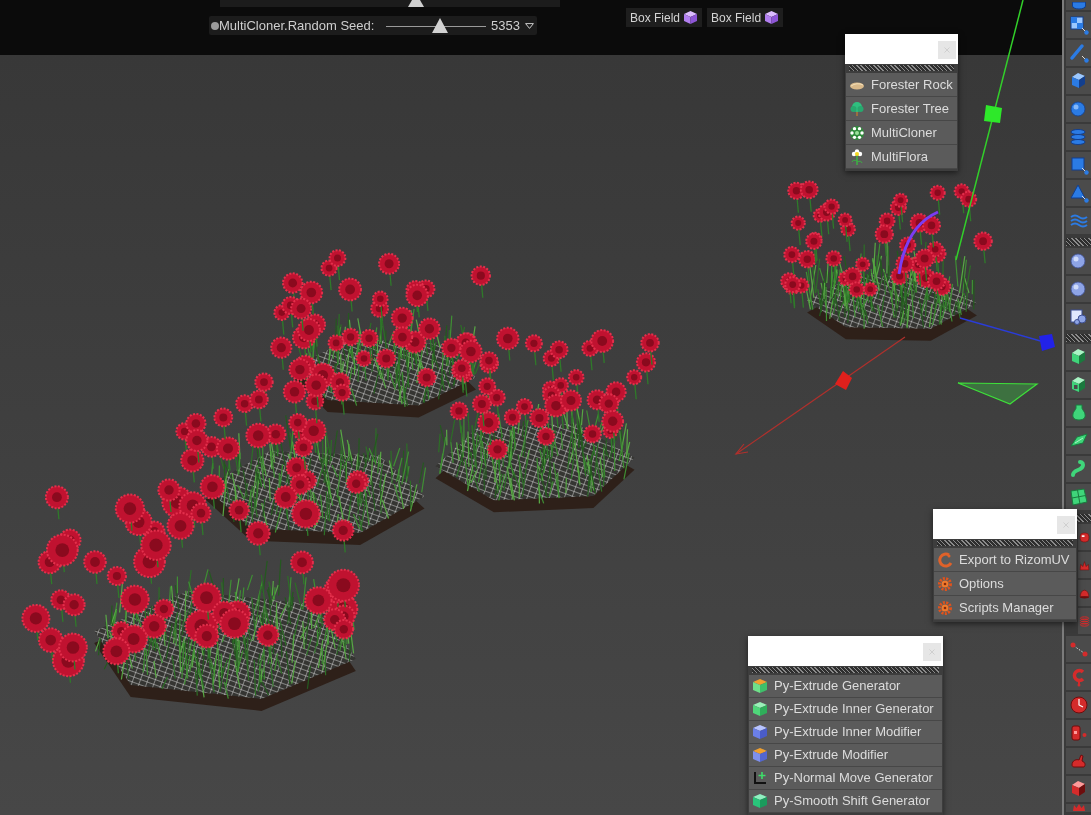 The image size is (1091, 815). Describe the element at coordinates (1078, 165) in the screenshot. I see `square-icon` at that location.